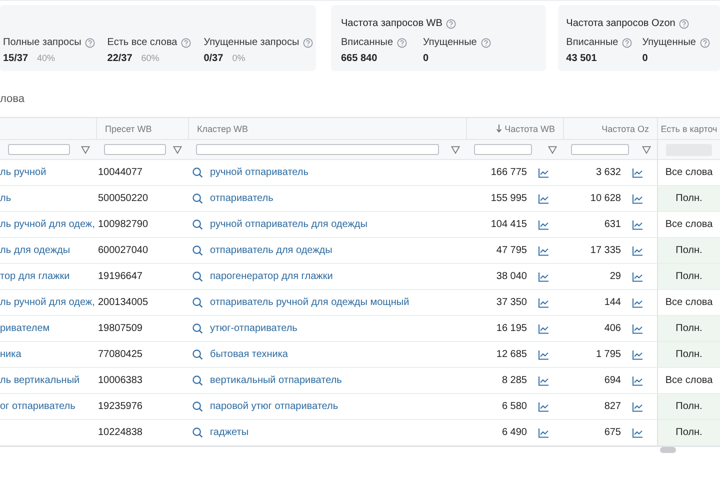 This screenshot has width=720, height=480. I want to click on cluster-link: ручной отпариватель, so click(259, 172).